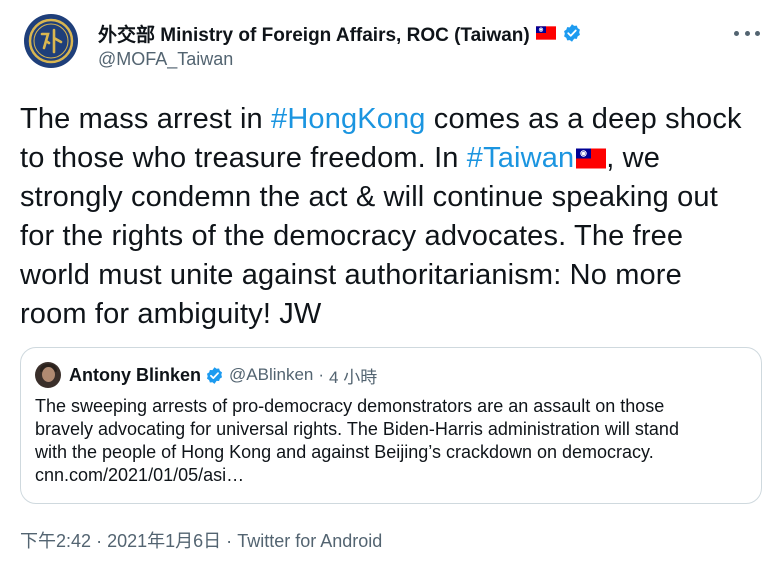  Describe the element at coordinates (146, 119) in the screenshot. I see `tweet-text-segment: The mass arrest in` at that location.